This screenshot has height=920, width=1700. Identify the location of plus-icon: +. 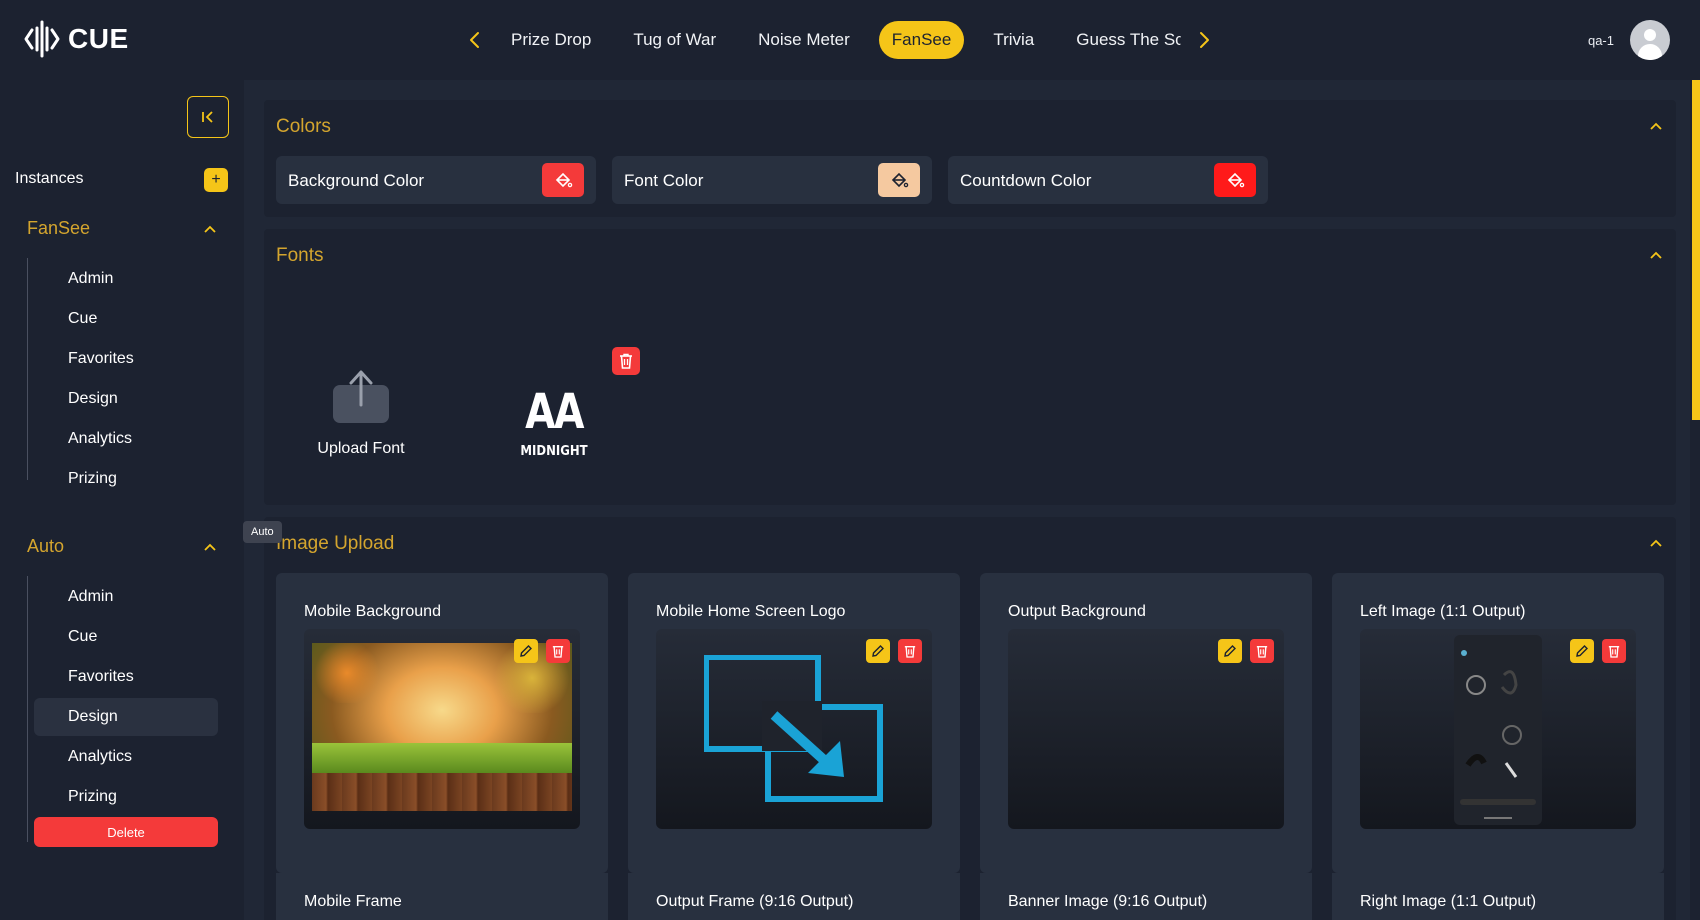
(216, 179).